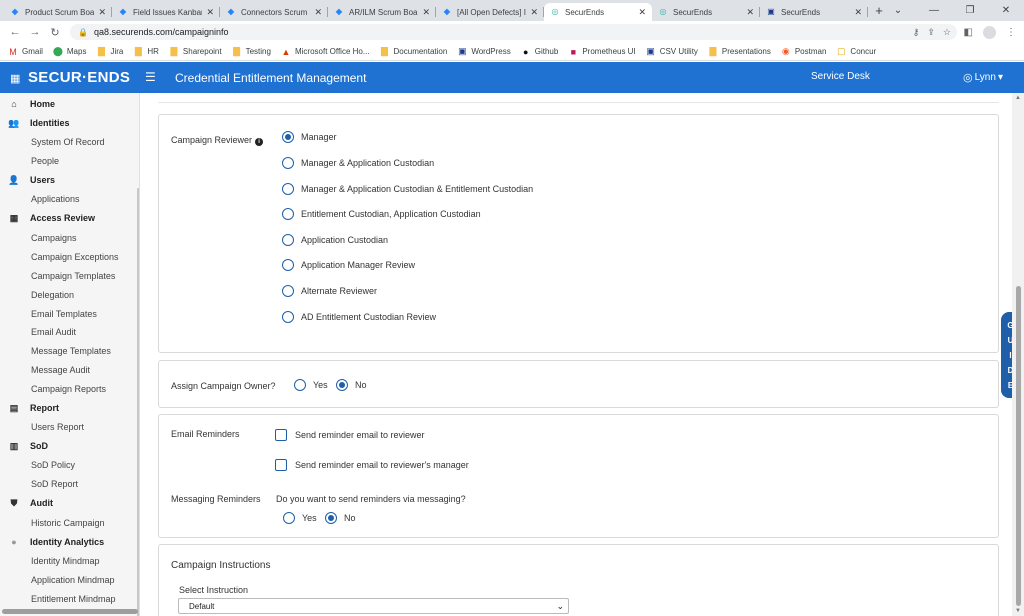 This screenshot has width=1024, height=616. I want to click on service-desk-link: Service Desk, so click(840, 76).